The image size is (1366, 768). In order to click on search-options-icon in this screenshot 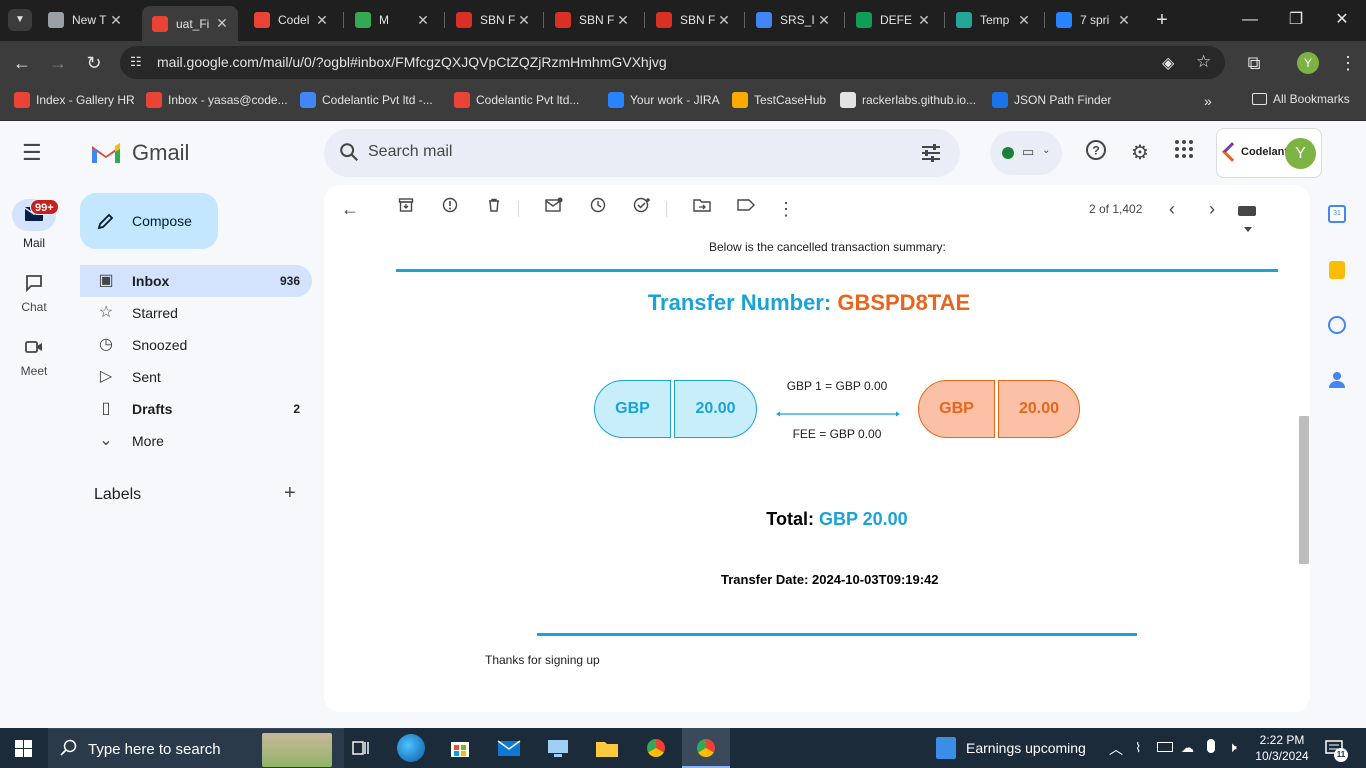, I will do `click(931, 153)`.